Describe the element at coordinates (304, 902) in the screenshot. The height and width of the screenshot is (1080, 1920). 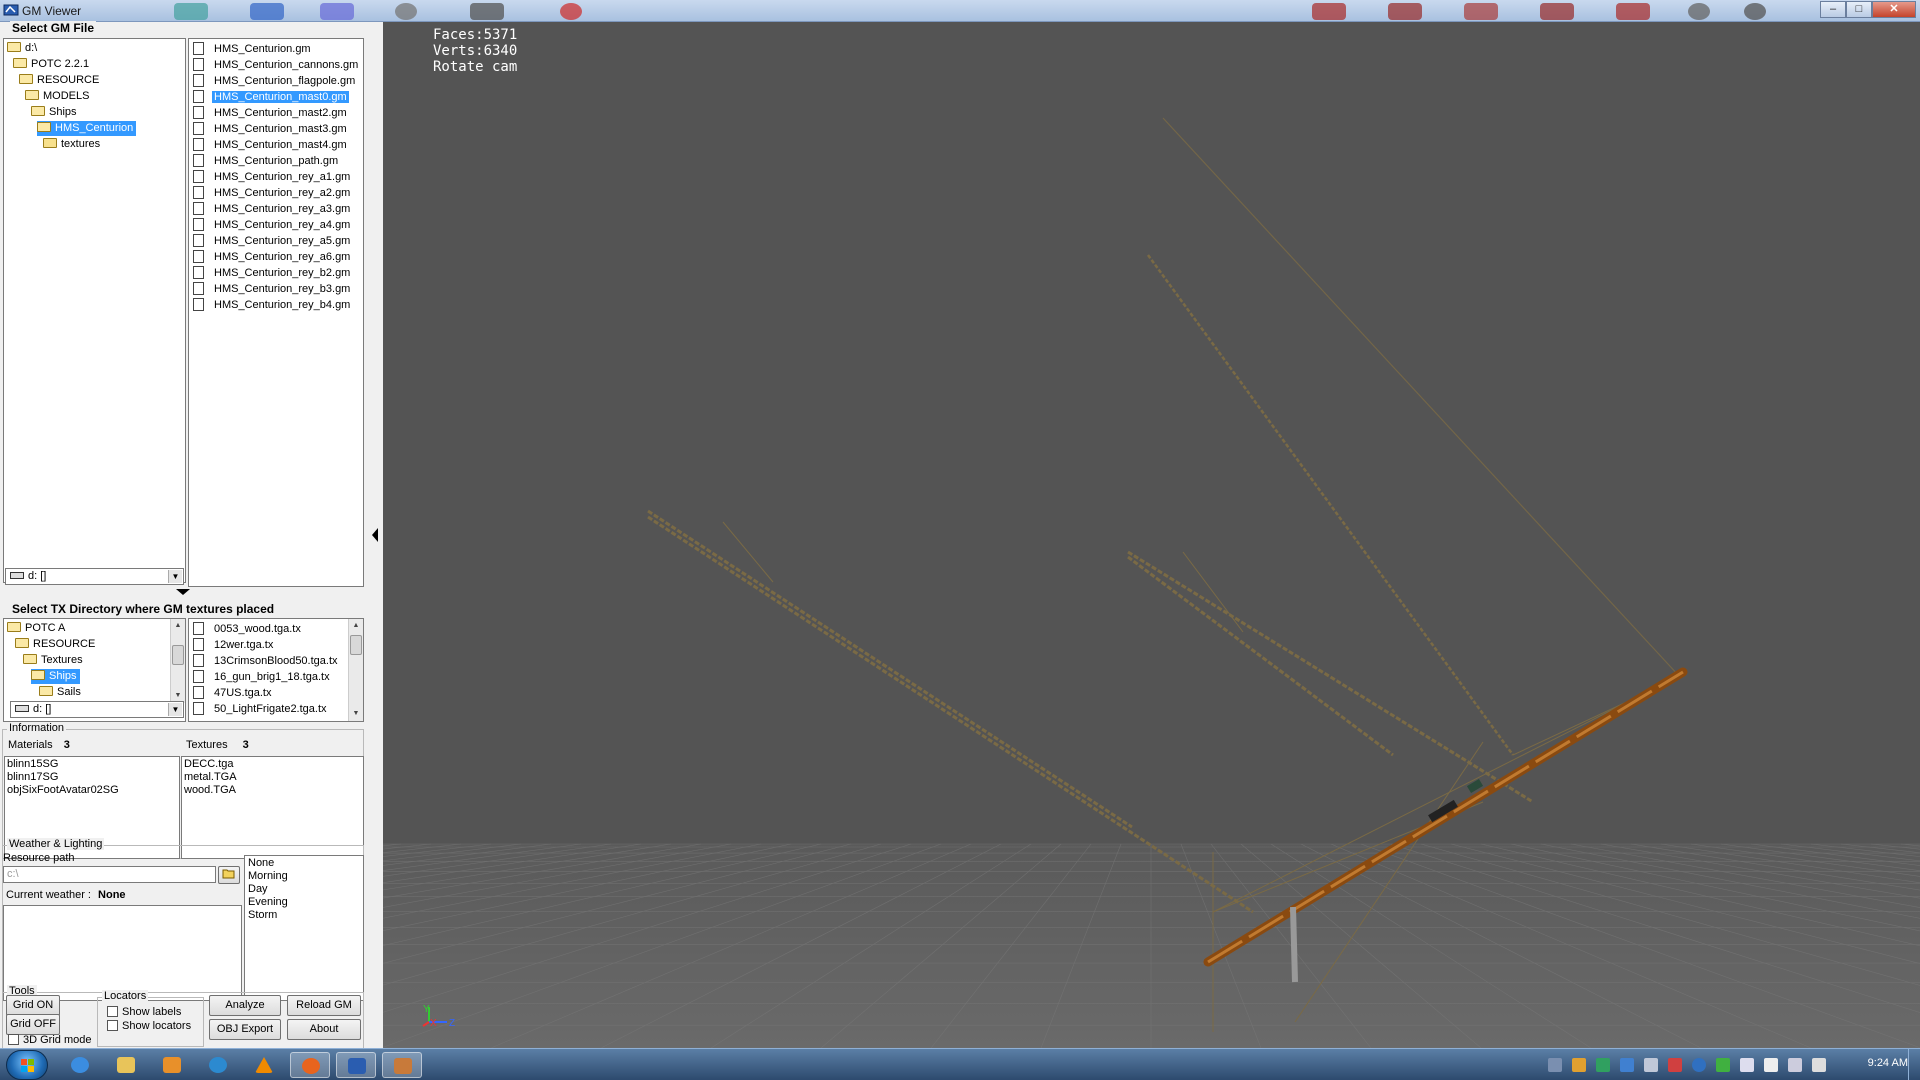
I see `weather-option: Evening` at that location.